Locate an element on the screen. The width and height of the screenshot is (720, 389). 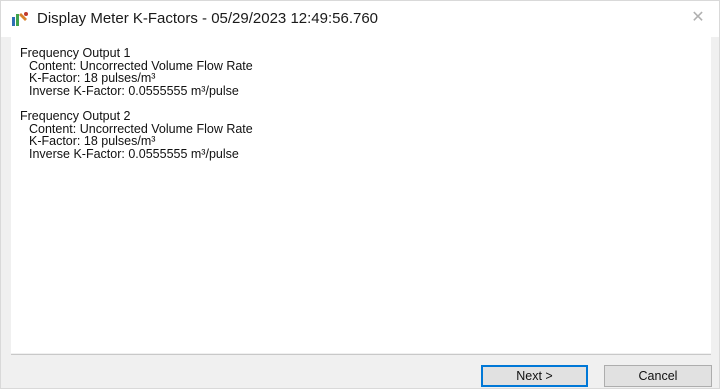
next-button: Next > is located at coordinates (534, 376).